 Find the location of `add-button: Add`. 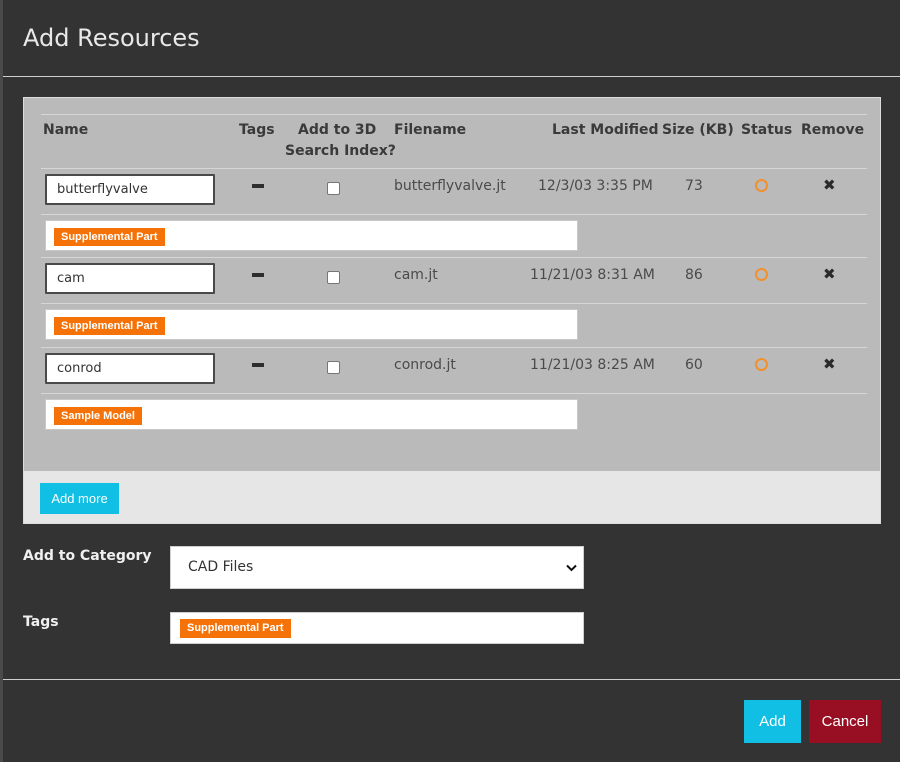

add-button: Add is located at coordinates (772, 721).